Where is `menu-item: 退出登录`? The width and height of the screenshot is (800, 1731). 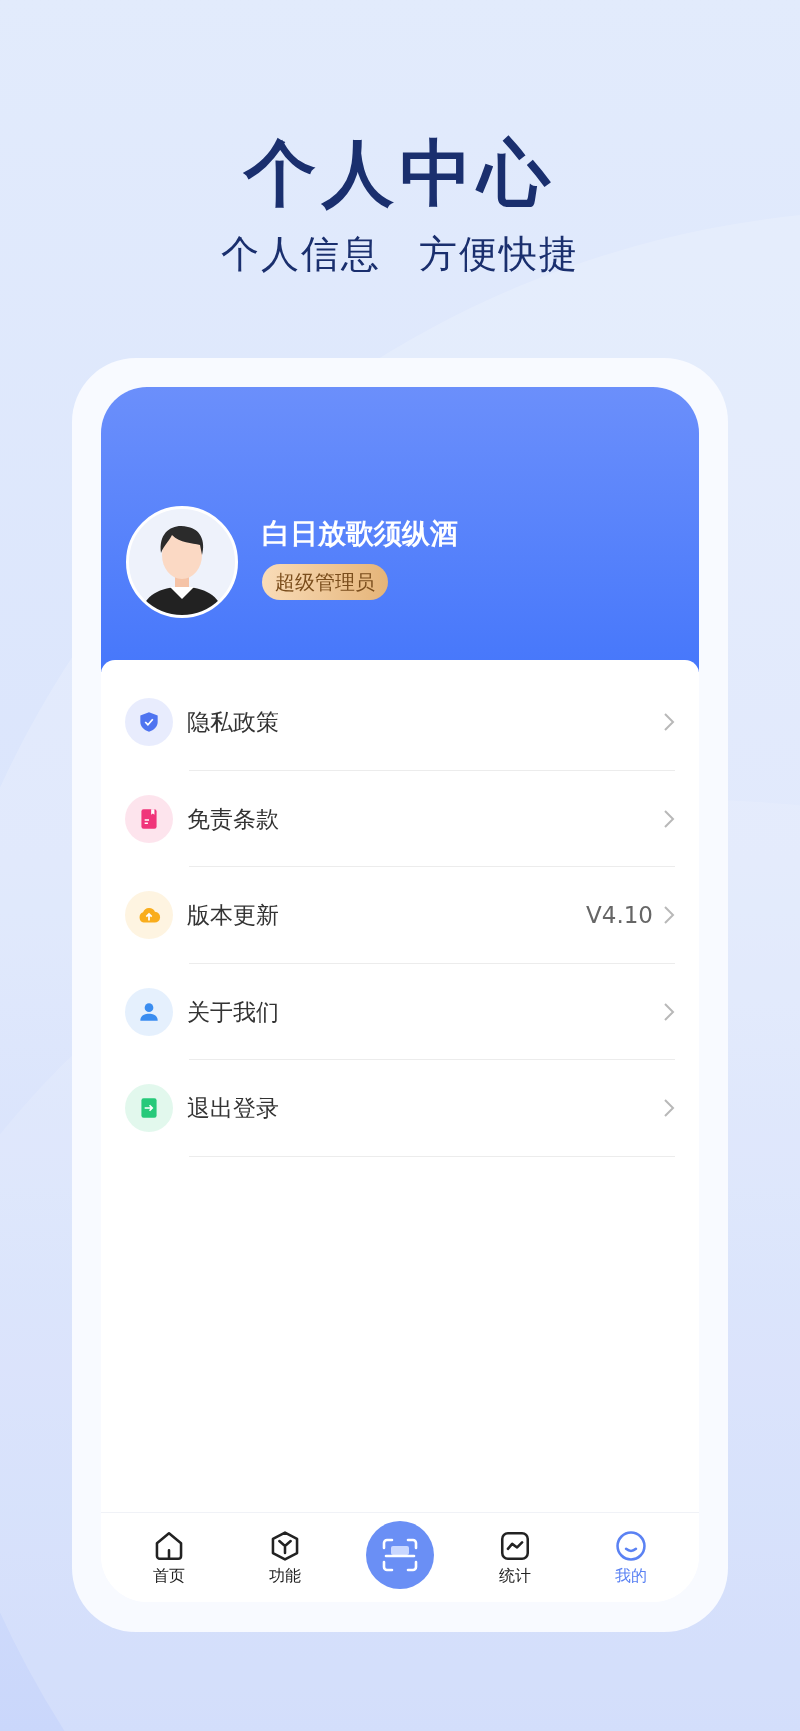 menu-item: 退出登录 is located at coordinates (400, 1108).